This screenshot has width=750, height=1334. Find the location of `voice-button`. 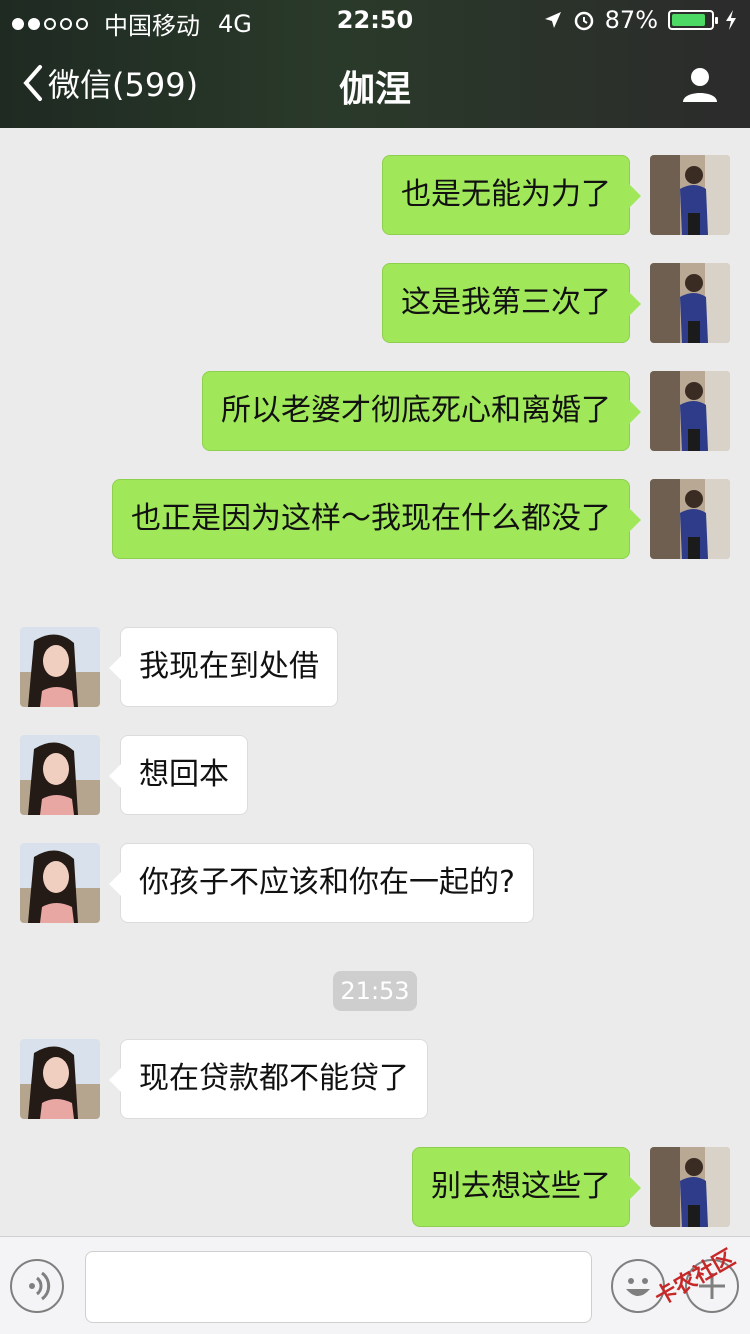

voice-button is located at coordinates (37, 1286).